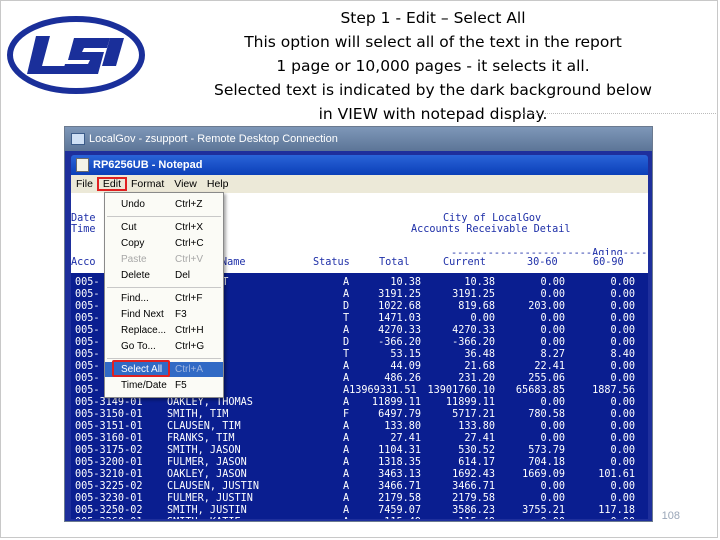 This screenshot has width=720, height=540. Describe the element at coordinates (543, 510) in the screenshot. I see `cell-30-60: 3755.21` at that location.